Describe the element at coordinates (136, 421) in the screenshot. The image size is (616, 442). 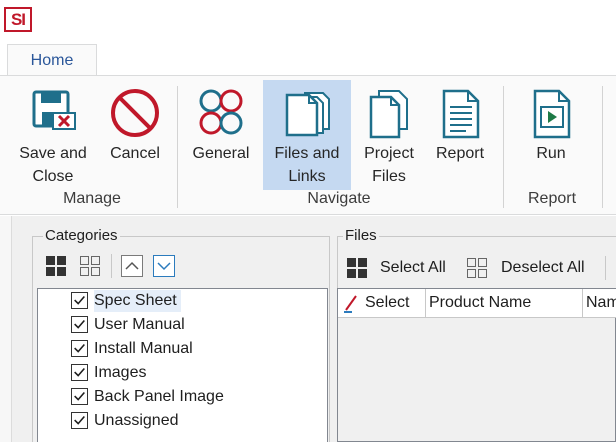
I see `category-unassigned: Unassigned` at that location.